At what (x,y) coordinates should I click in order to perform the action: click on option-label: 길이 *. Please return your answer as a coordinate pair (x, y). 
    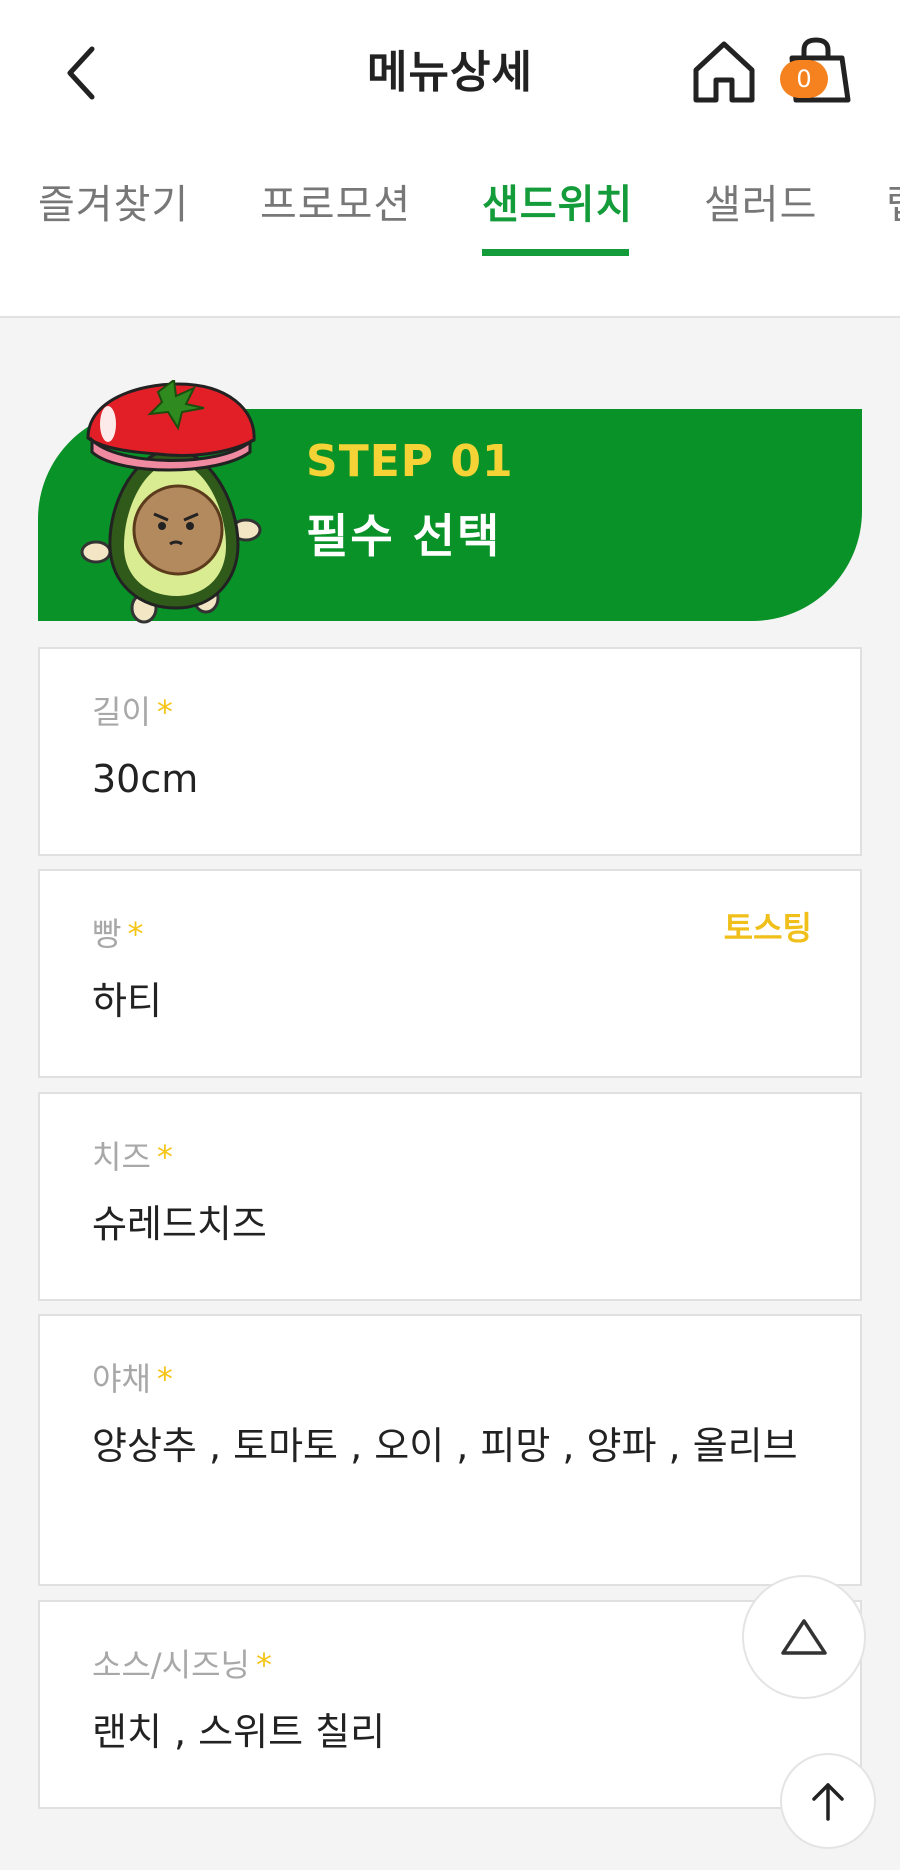
    Looking at the image, I should click on (132, 712).